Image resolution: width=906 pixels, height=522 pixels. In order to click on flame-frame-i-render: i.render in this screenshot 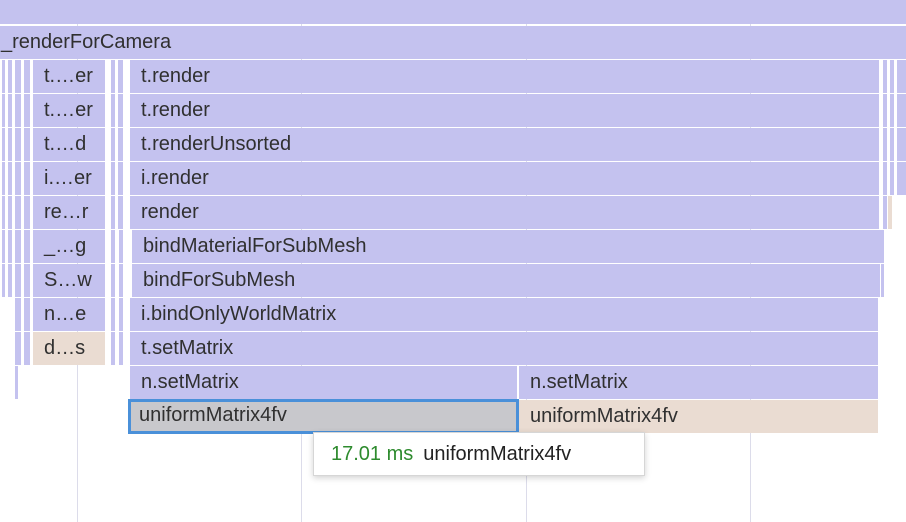, I will do `click(504, 178)`.